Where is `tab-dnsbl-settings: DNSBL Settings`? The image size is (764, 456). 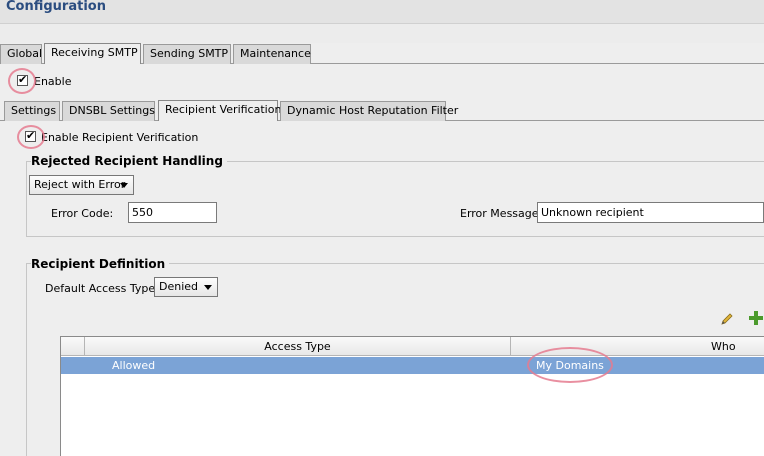
tab-dnsbl-settings: DNSBL Settings is located at coordinates (108, 111).